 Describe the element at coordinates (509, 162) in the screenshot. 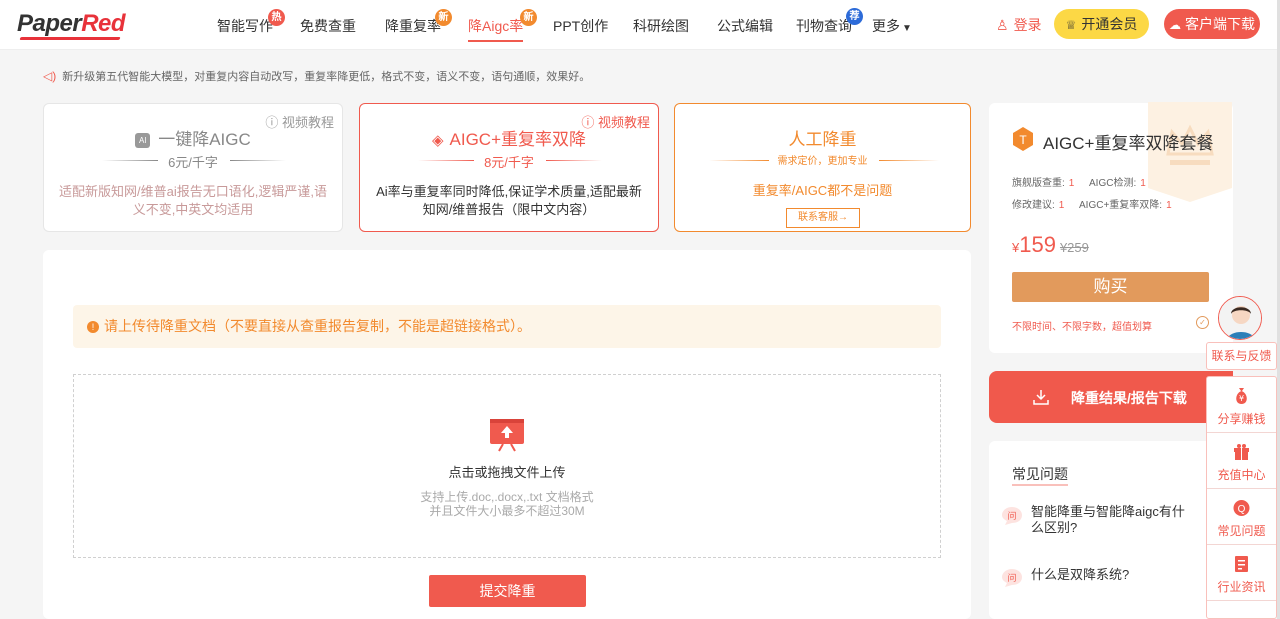

I see `card-price: 8元/千字` at that location.